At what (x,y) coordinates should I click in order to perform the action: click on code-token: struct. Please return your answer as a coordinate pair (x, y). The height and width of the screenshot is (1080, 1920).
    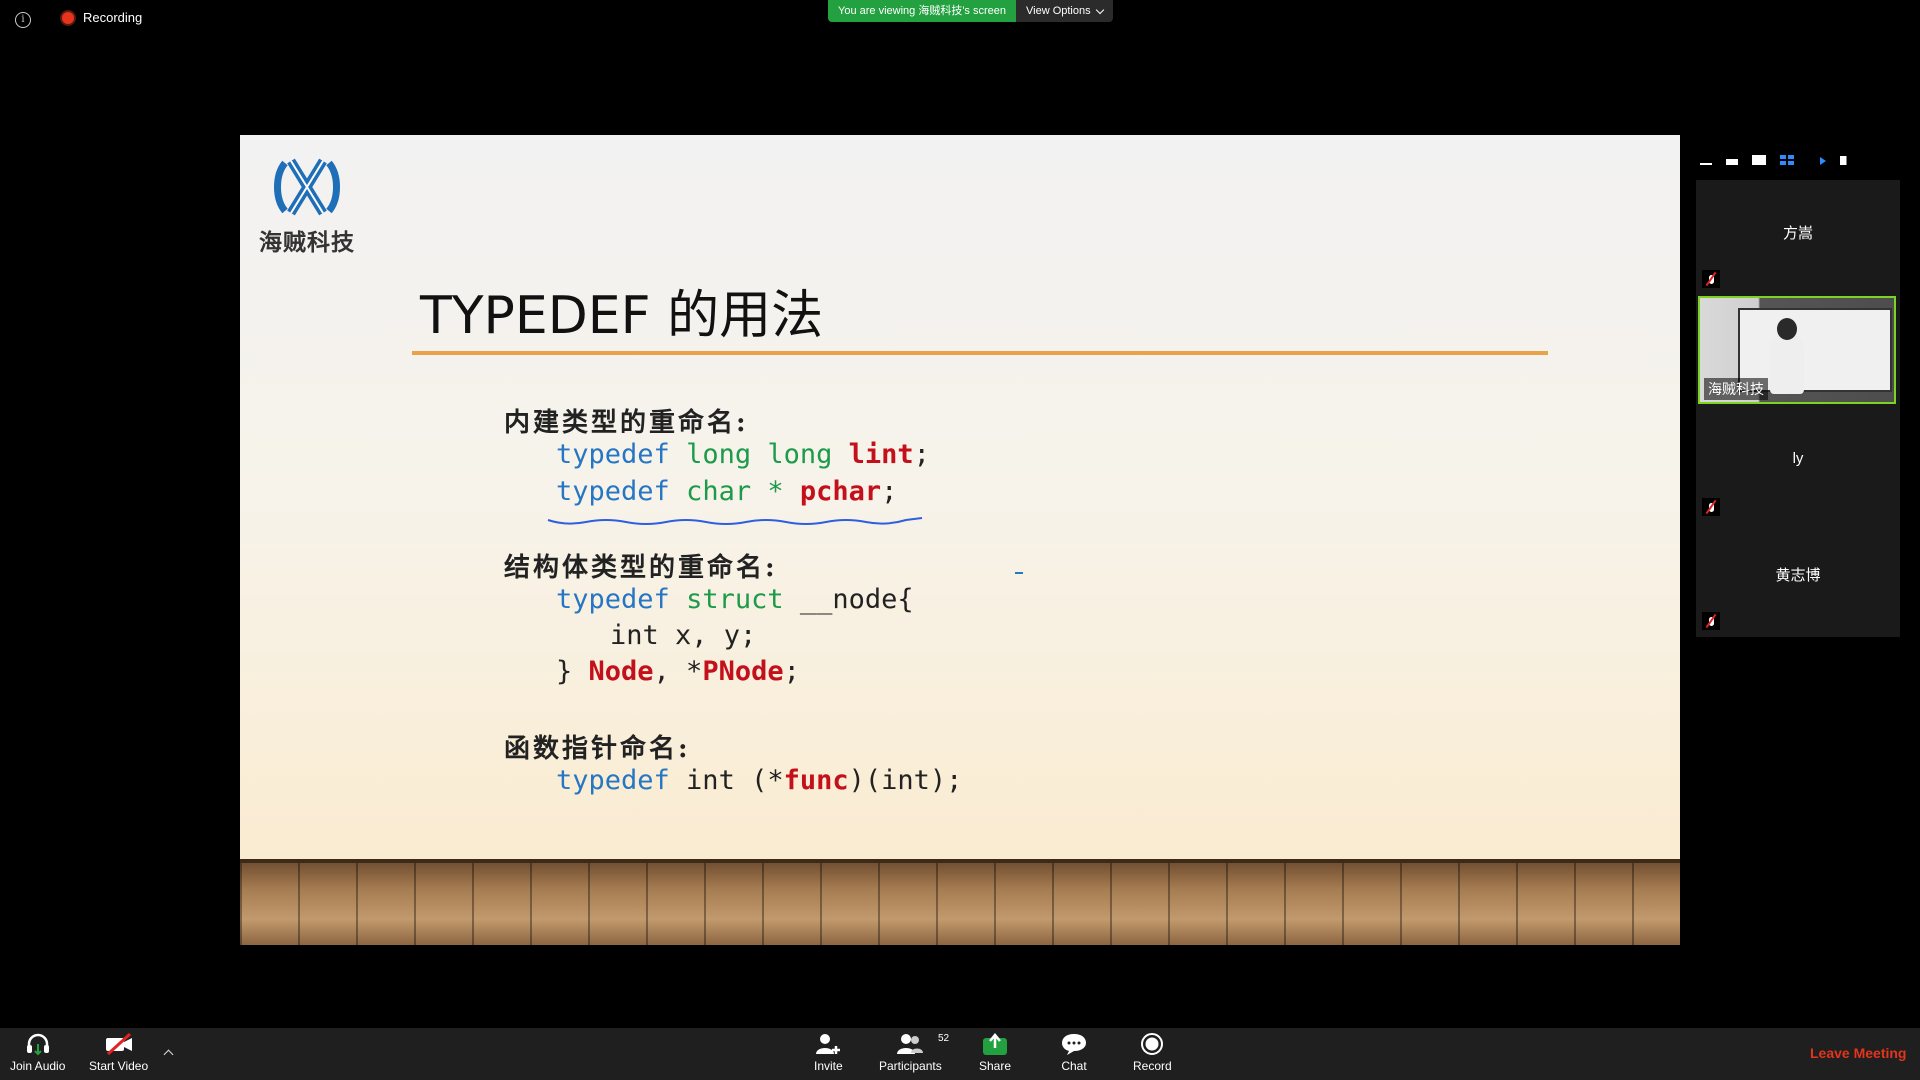
    Looking at the image, I should click on (735, 599).